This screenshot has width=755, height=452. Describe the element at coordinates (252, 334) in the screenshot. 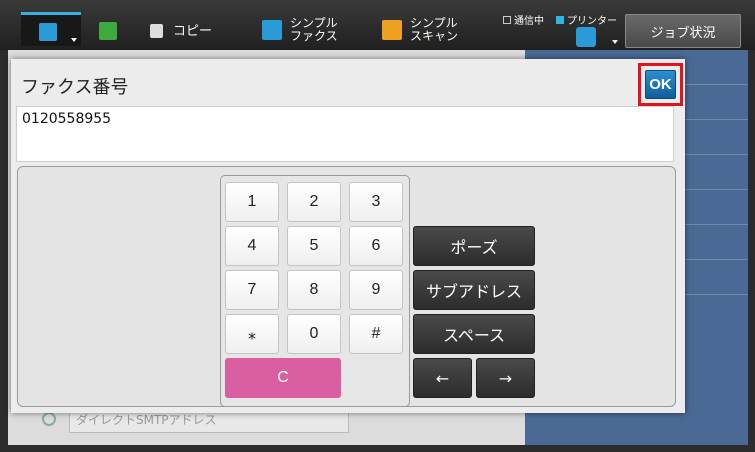

I see `key-asterisk: ⁎` at that location.